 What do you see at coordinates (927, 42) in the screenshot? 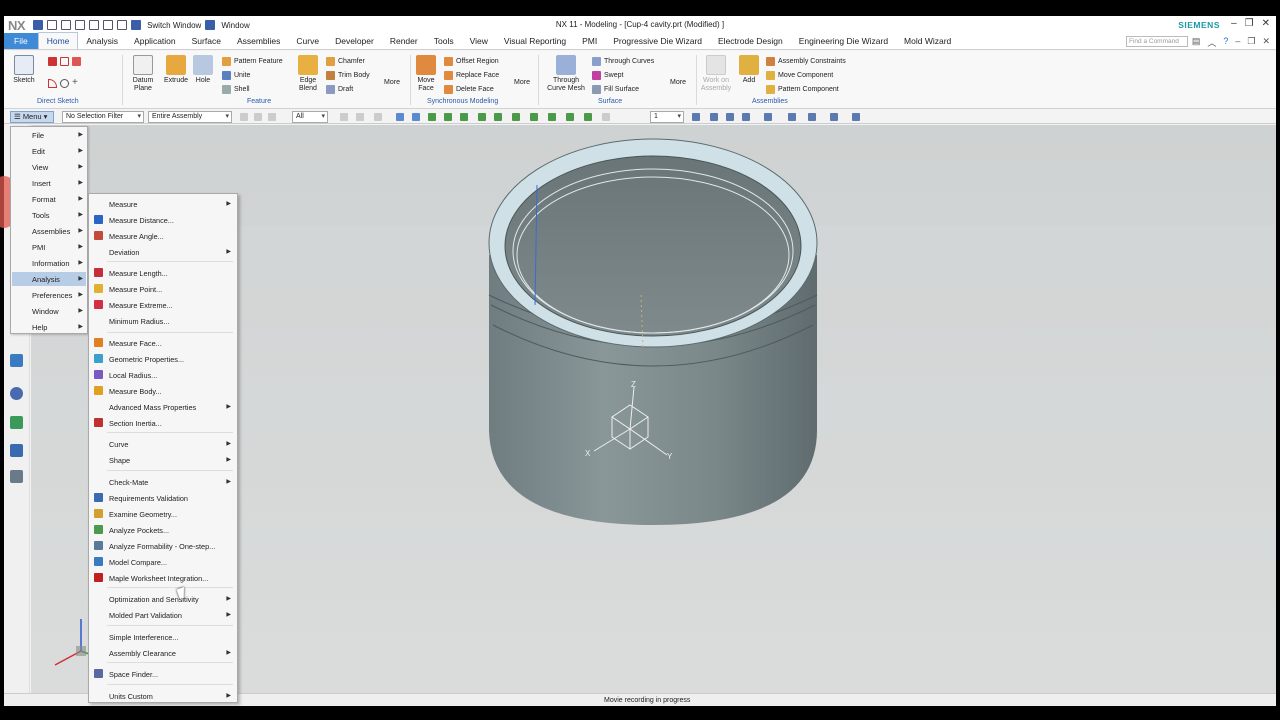
I see `tab-mold-wizard: Mold Wizard` at bounding box center [927, 42].